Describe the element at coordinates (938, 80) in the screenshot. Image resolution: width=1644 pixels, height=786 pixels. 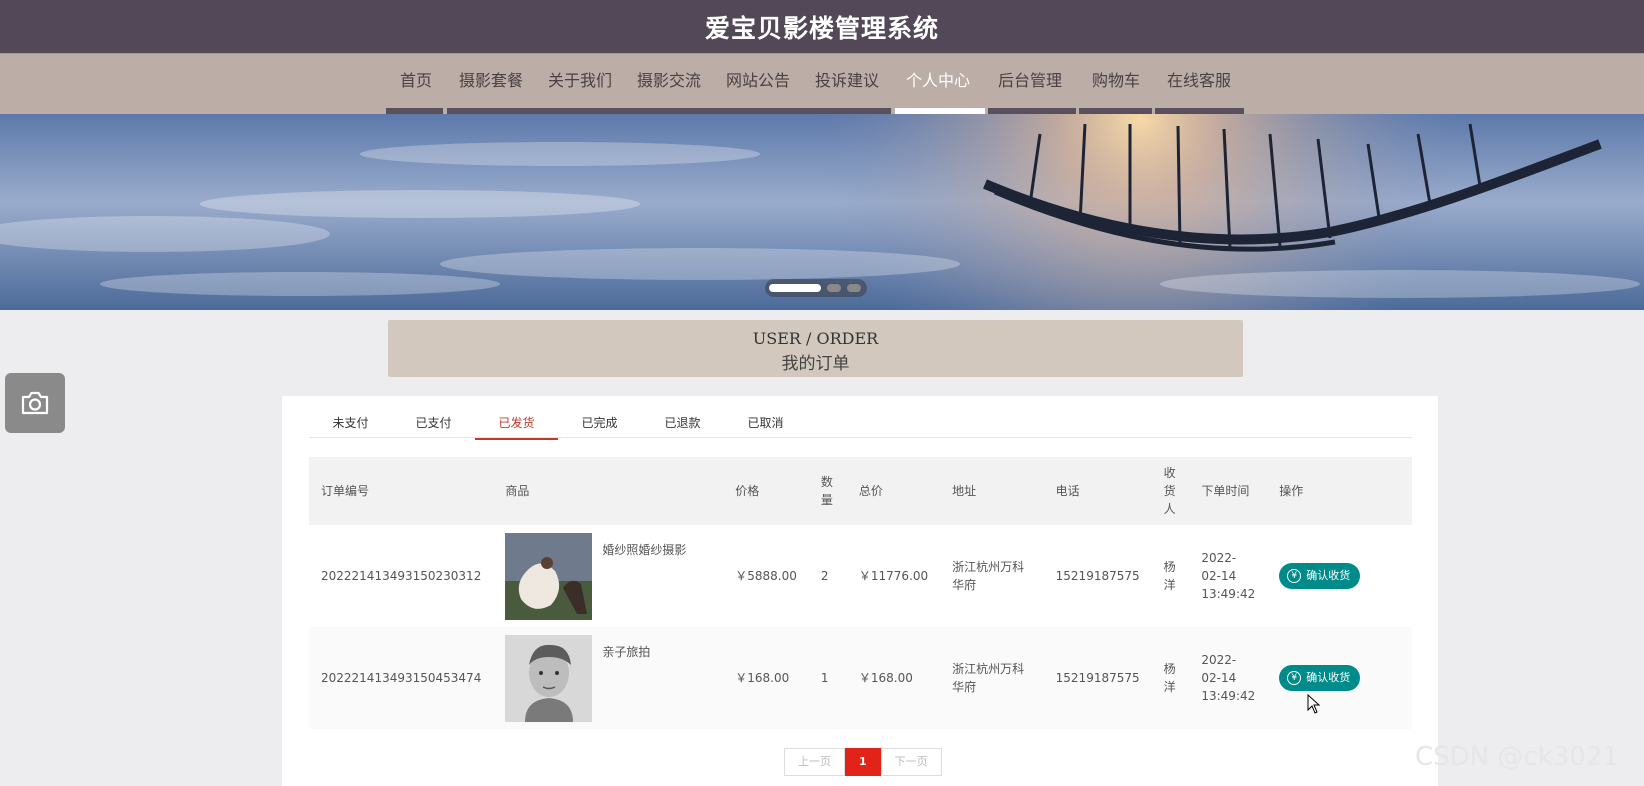
I see `nav-item-user-center: 个人中心` at that location.